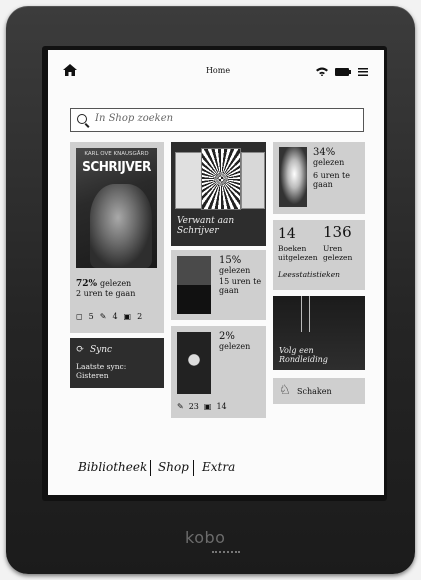 Image resolution: width=421 pixels, height=580 pixels. I want to click on book-34-time-left: 6 uren te gaan, so click(331, 180).